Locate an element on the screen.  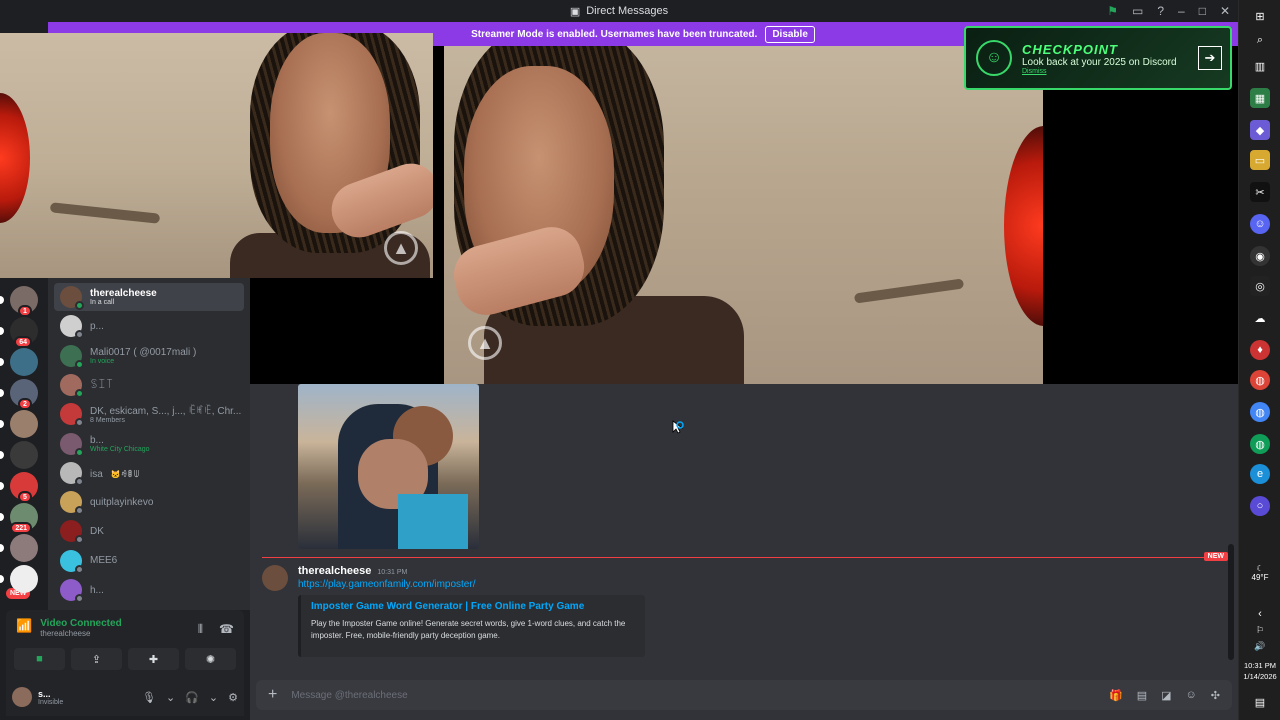
task-view-icon: ▥ is located at coordinates (1260, 66).